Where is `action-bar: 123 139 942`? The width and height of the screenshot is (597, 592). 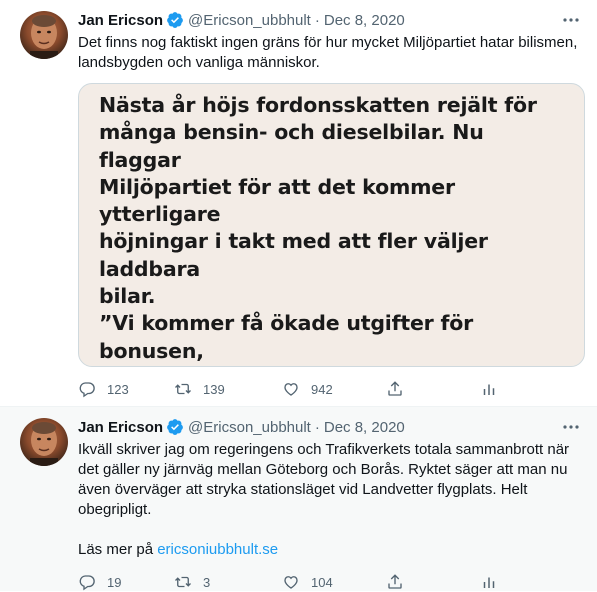 action-bar: 123 139 942 is located at coordinates (330, 389).